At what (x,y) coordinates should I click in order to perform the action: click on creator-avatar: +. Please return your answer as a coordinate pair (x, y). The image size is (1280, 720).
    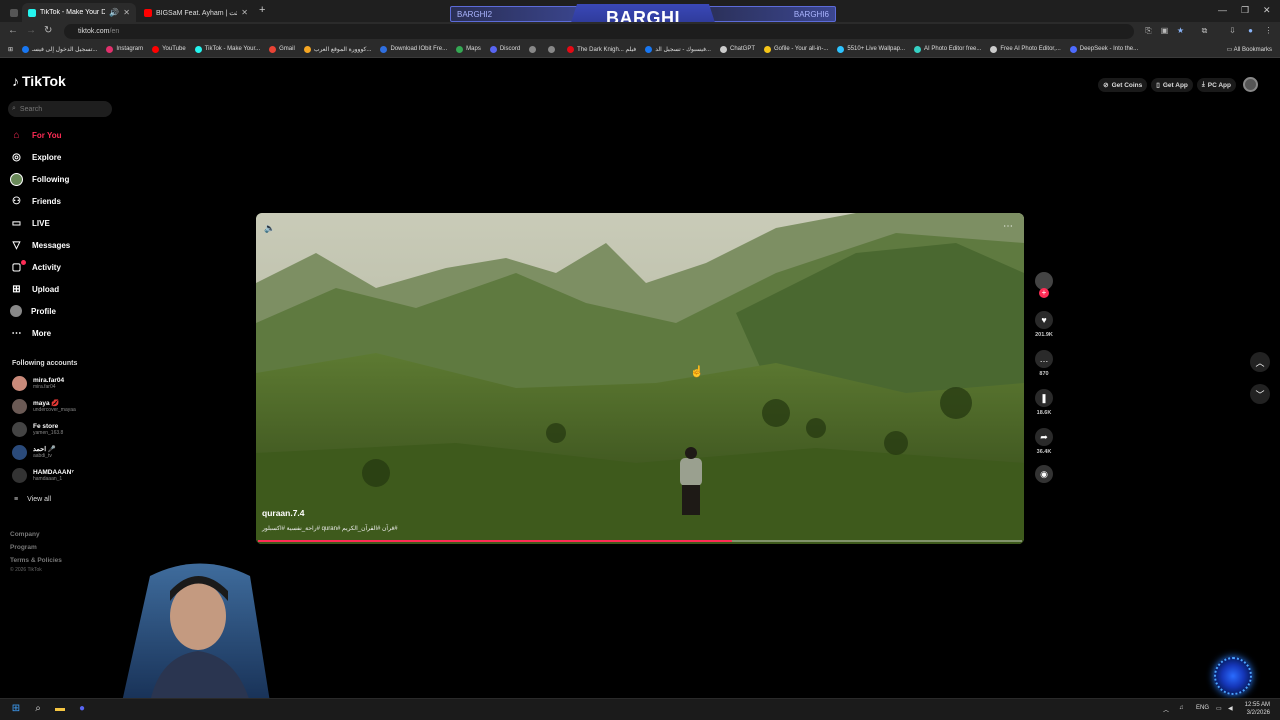
    Looking at the image, I should click on (1044, 285).